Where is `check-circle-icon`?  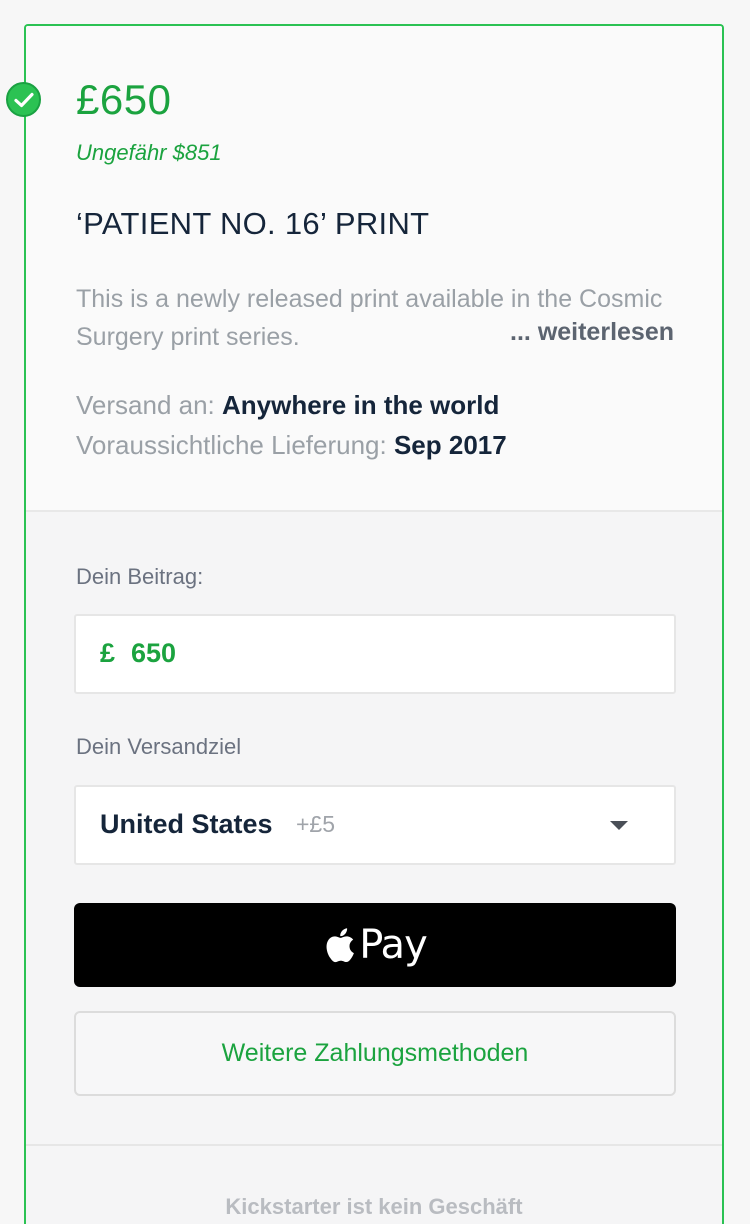
check-circle-icon is located at coordinates (23, 99).